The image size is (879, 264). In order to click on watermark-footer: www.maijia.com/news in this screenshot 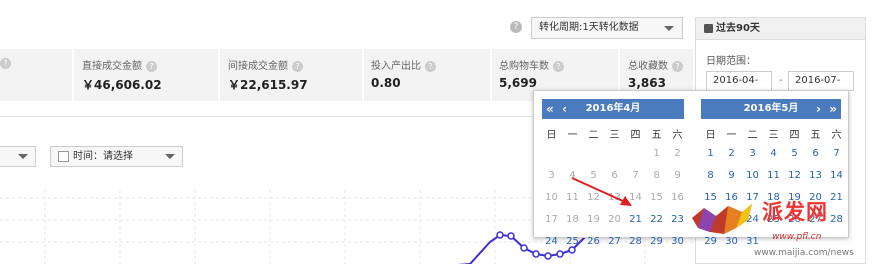, I will do `click(804, 253)`.